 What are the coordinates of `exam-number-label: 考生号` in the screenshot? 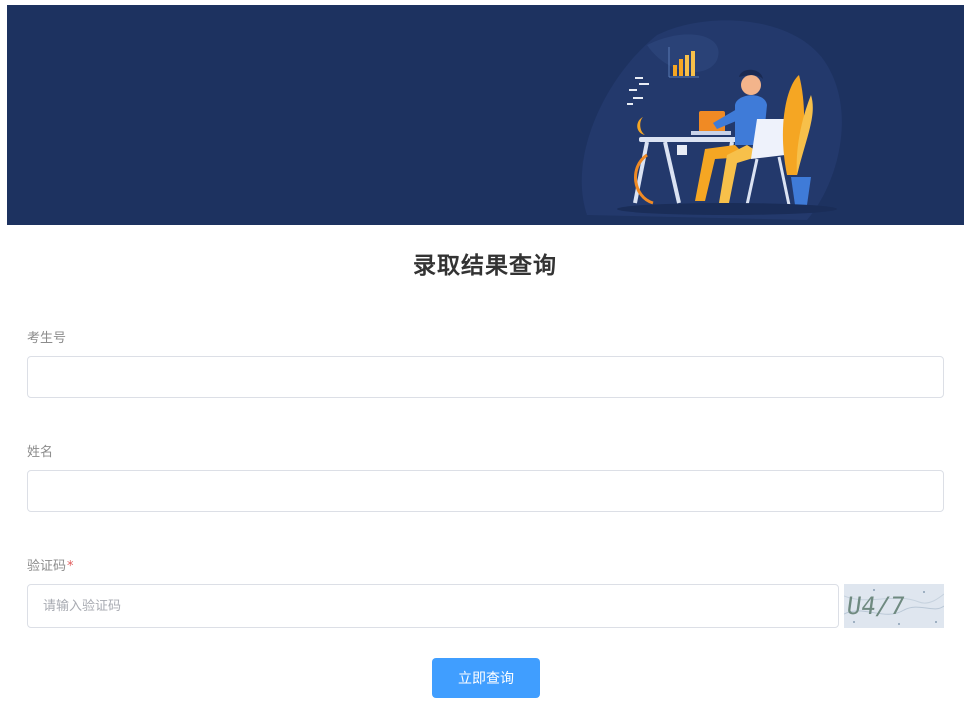 It's located at (47, 338).